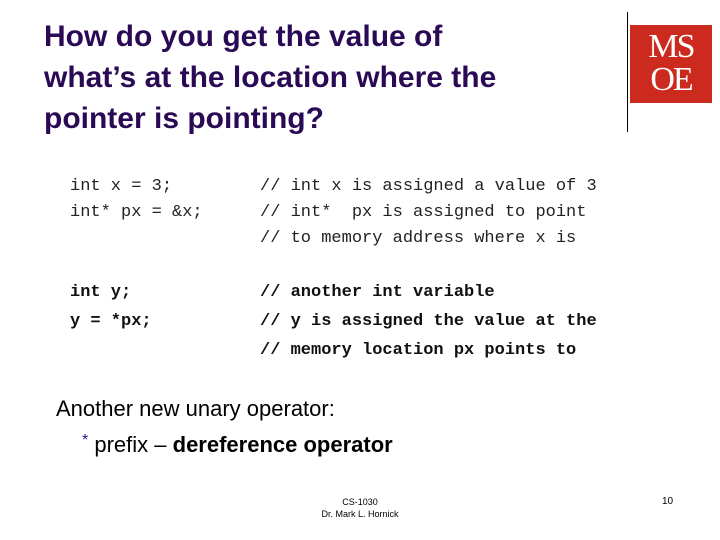 The width and height of the screenshot is (720, 540). Describe the element at coordinates (133, 444) in the screenshot. I see `sub-bullet-text: prefix –` at that location.